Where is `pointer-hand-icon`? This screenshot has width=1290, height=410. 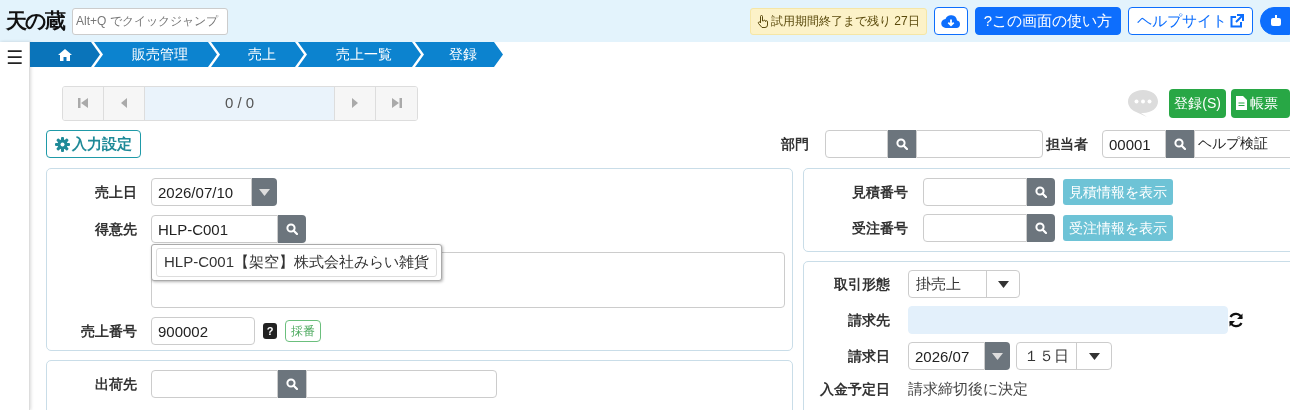
pointer-hand-icon is located at coordinates (762, 21).